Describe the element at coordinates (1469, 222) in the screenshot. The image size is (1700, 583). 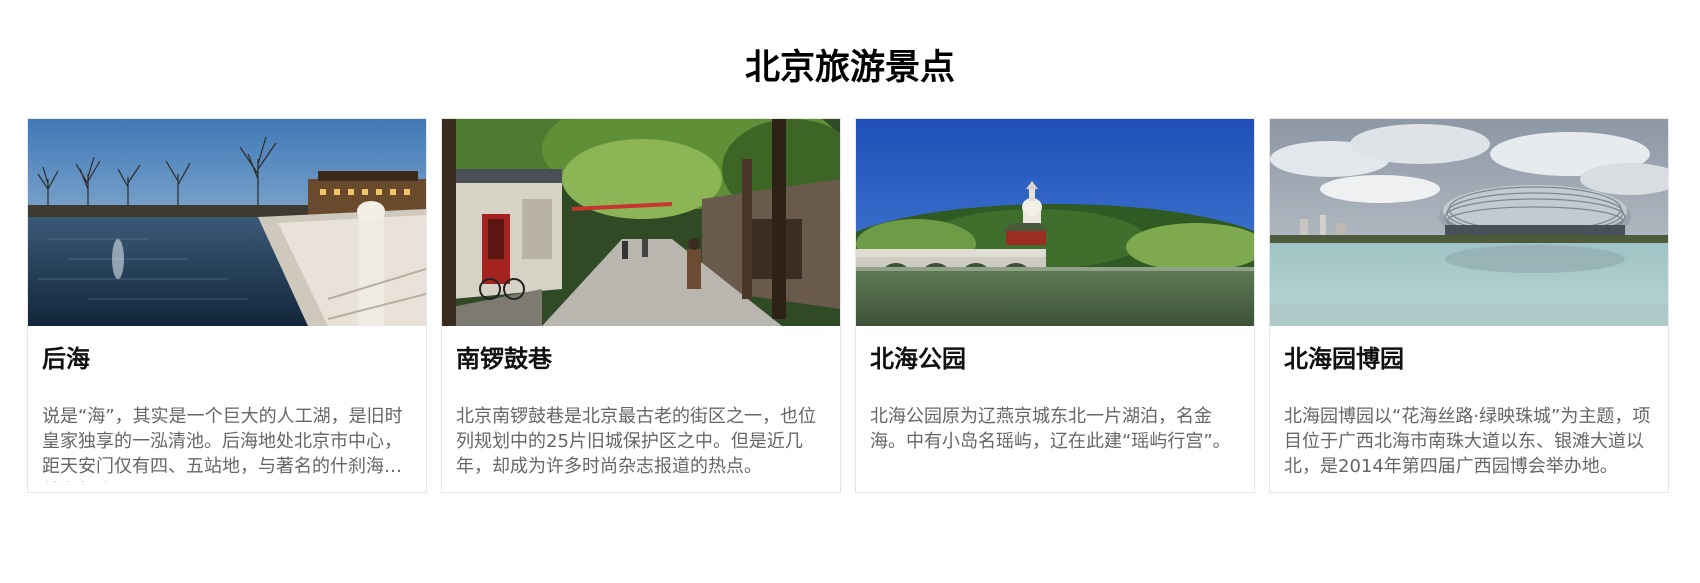
I see `beihai-expo-garden-photo` at that location.